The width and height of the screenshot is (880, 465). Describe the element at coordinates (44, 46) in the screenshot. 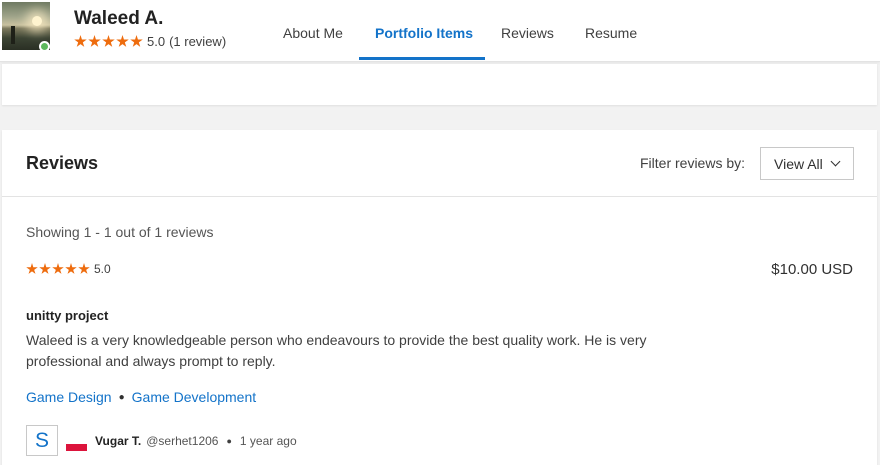

I see `online-status-indicator` at that location.